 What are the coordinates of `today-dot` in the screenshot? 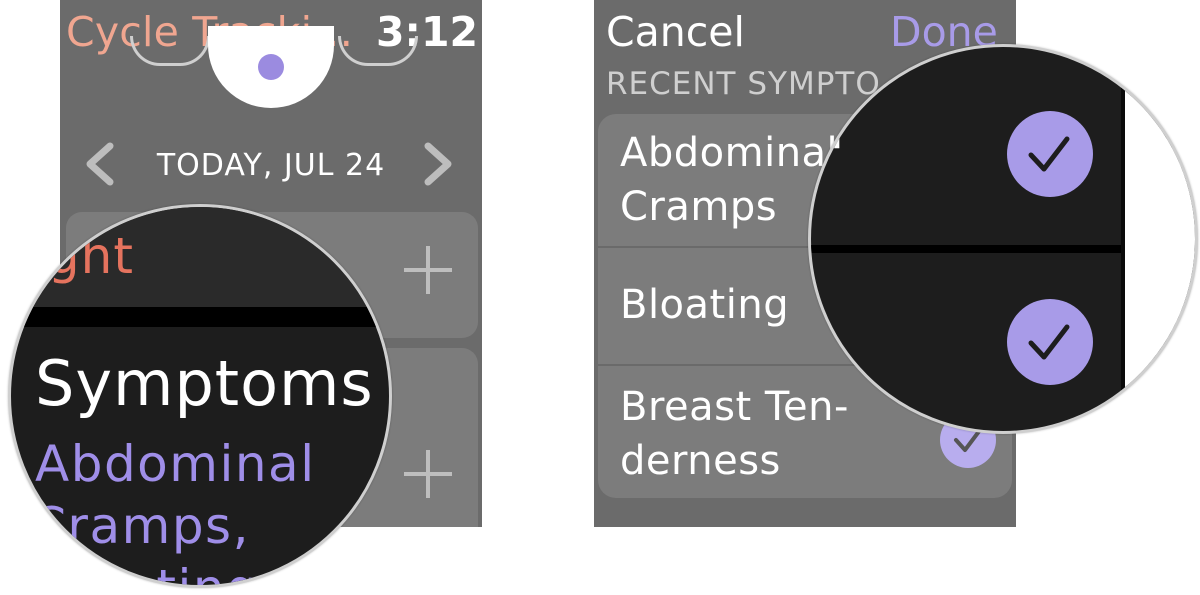 It's located at (271, 67).